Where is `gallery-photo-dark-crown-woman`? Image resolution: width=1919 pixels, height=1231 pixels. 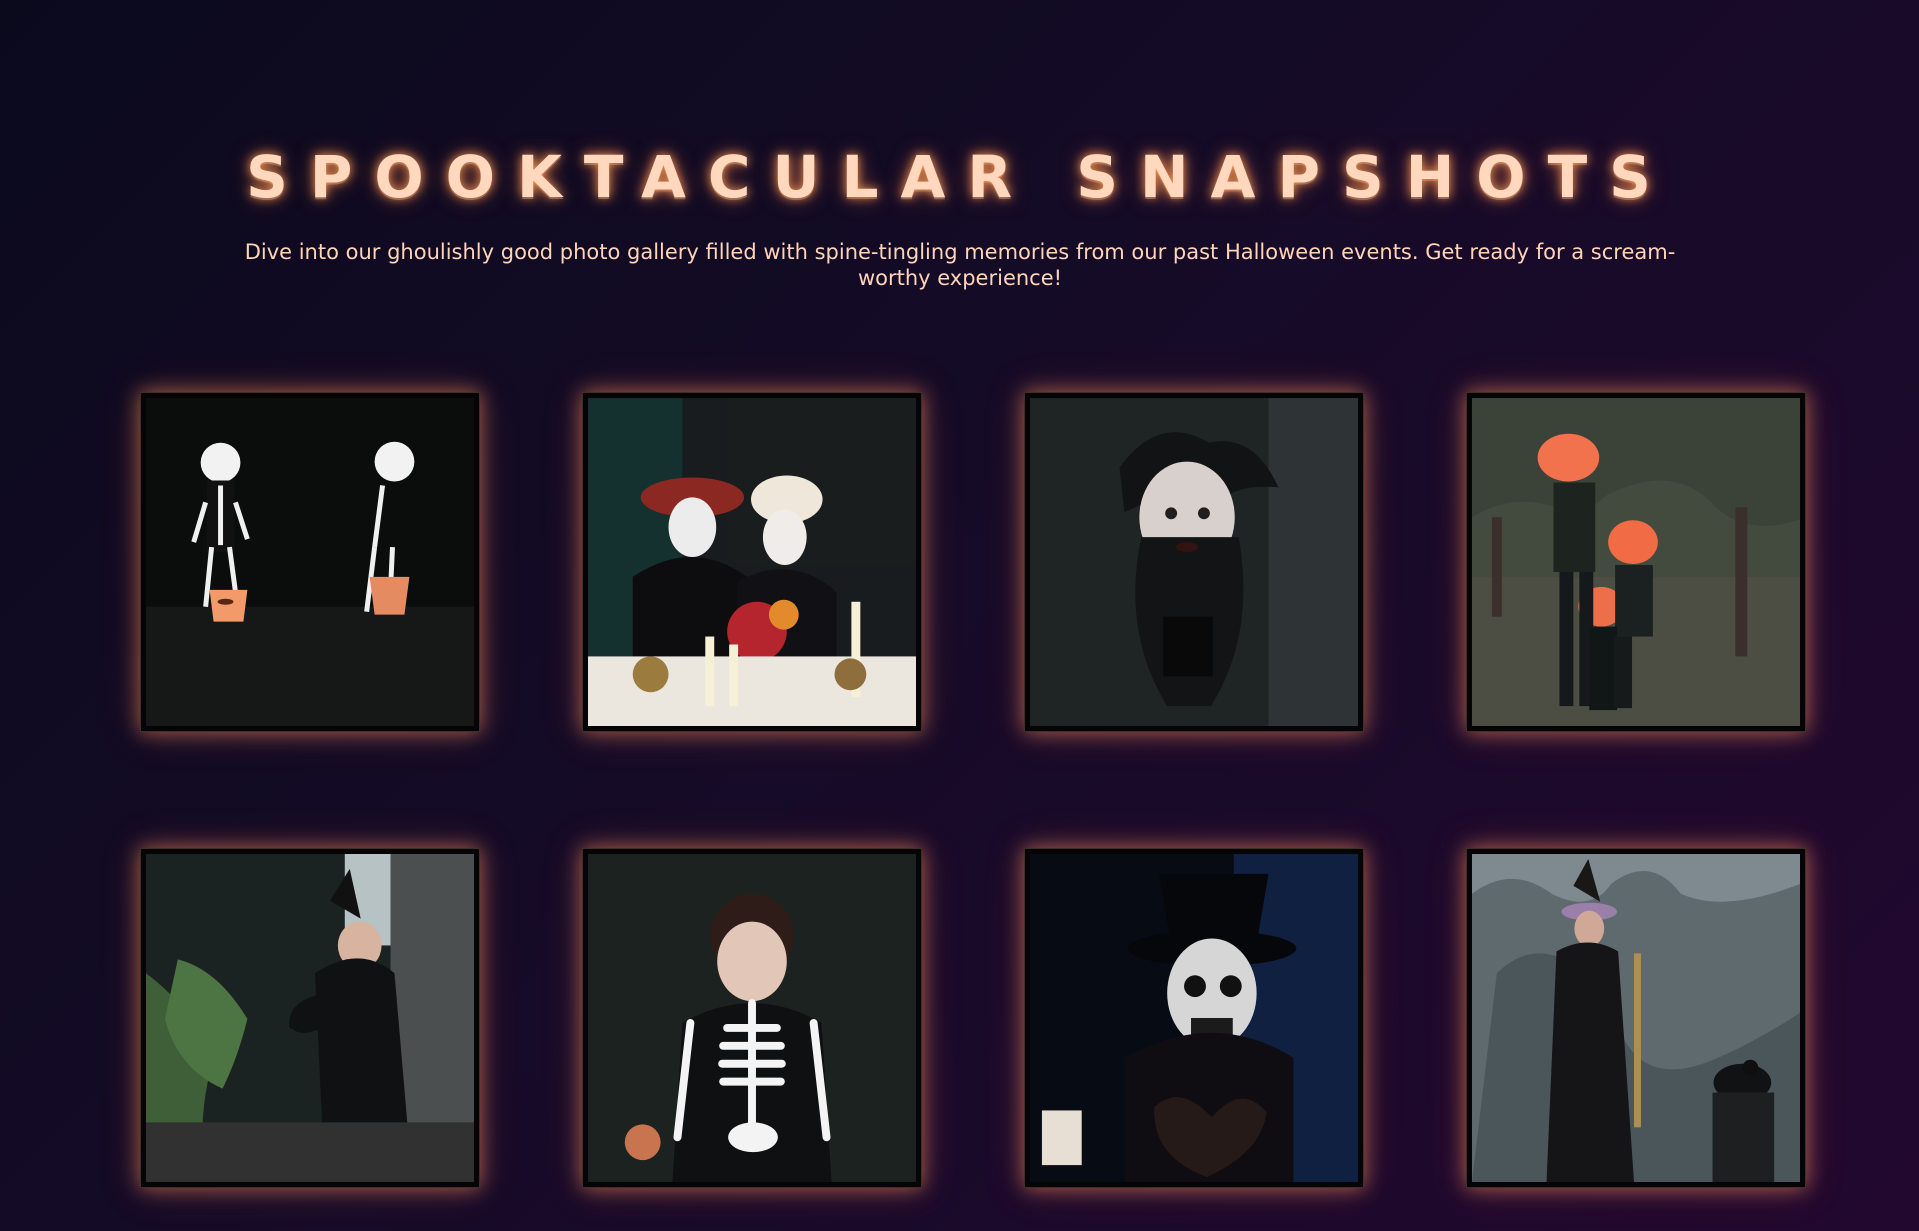
gallery-photo-dark-crown-woman is located at coordinates (1194, 562).